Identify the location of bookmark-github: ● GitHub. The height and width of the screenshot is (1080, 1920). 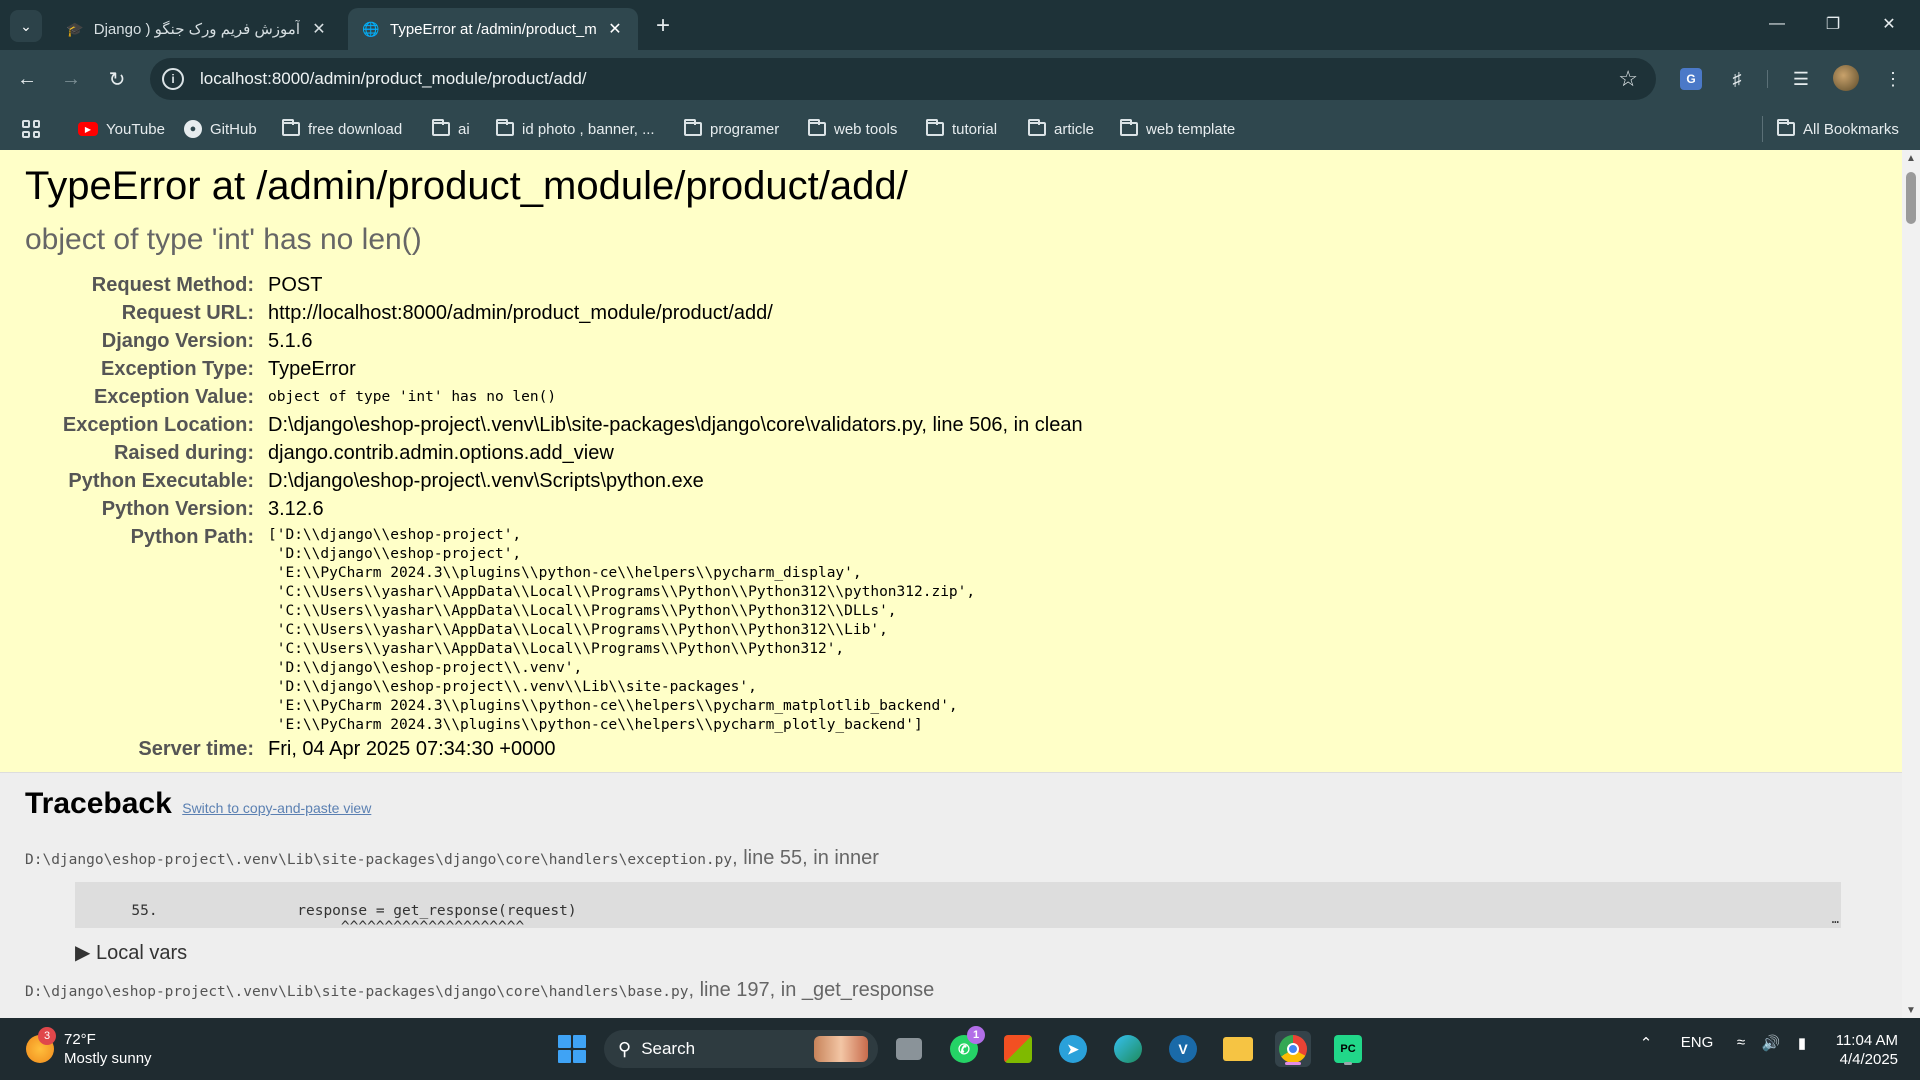
(220, 129).